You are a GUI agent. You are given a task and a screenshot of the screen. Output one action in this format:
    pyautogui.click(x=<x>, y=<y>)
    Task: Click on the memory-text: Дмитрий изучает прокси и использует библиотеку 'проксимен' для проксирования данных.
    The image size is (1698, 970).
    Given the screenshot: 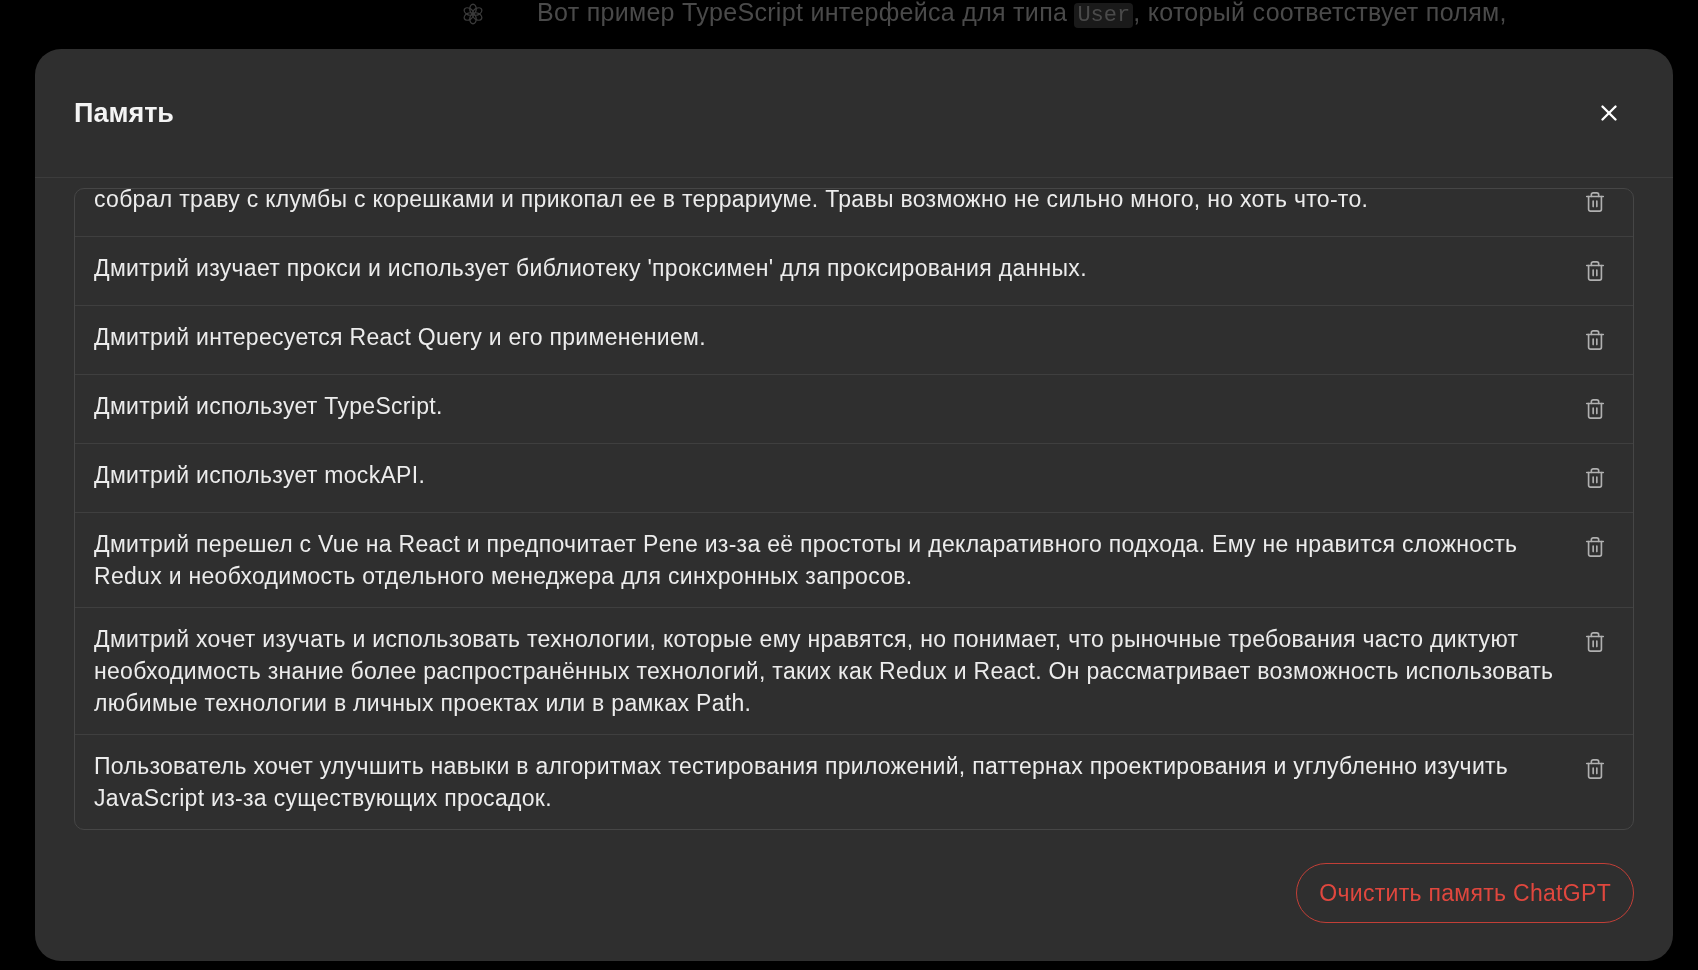 What is the action you would take?
    pyautogui.click(x=591, y=268)
    